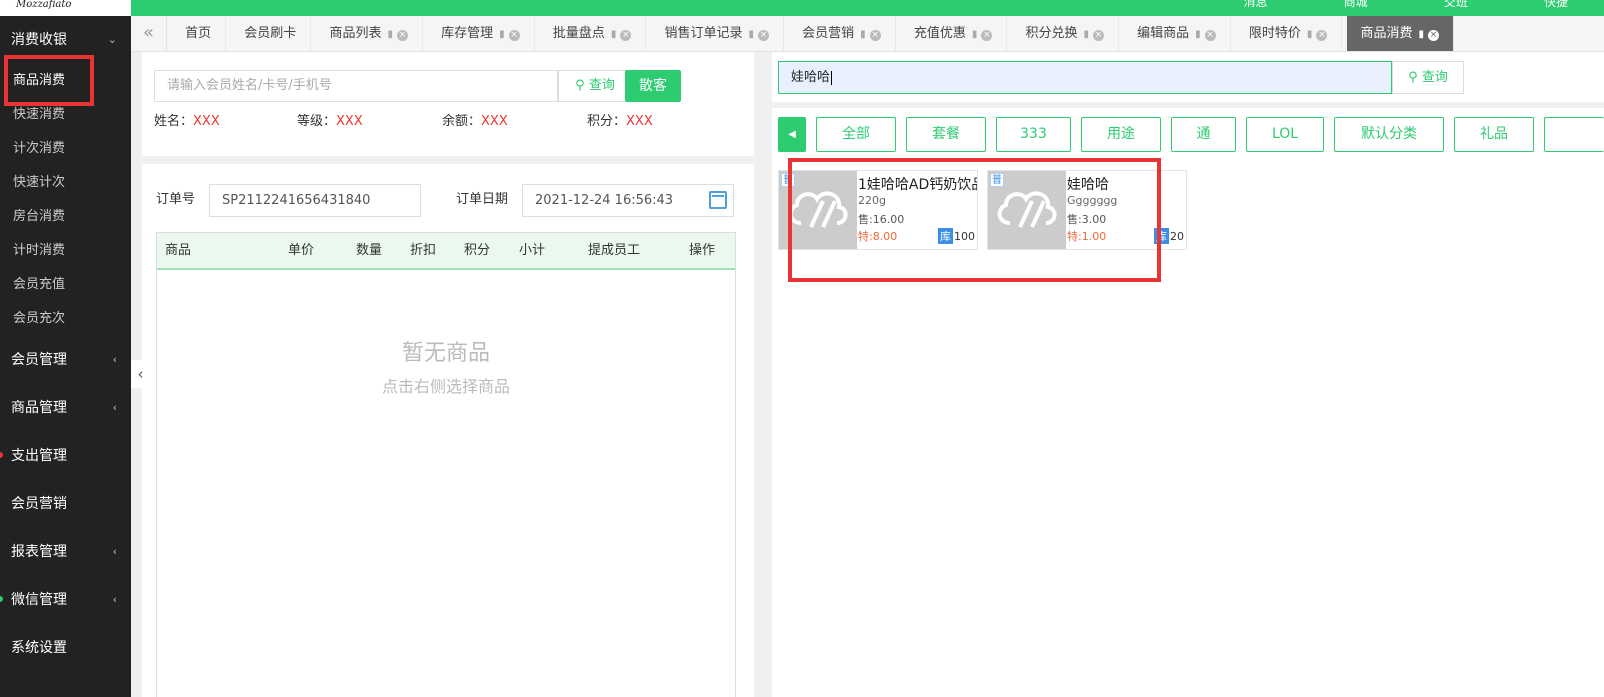 The width and height of the screenshot is (1604, 697). Describe the element at coordinates (1, 599) in the screenshot. I see `wechat-dot-icon` at that location.